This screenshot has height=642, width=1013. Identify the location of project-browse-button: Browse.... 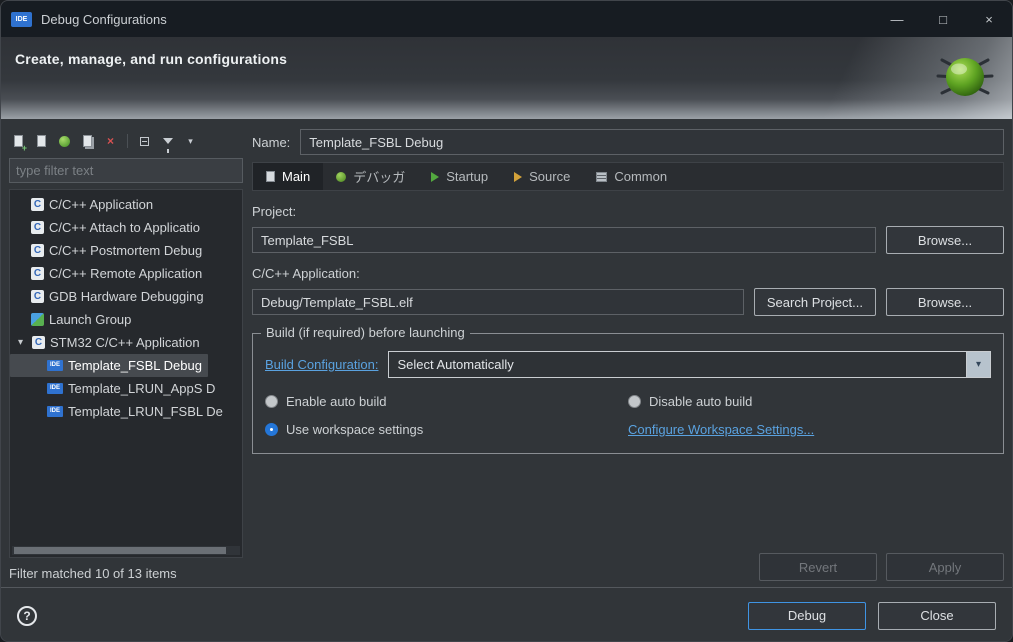
(945, 240).